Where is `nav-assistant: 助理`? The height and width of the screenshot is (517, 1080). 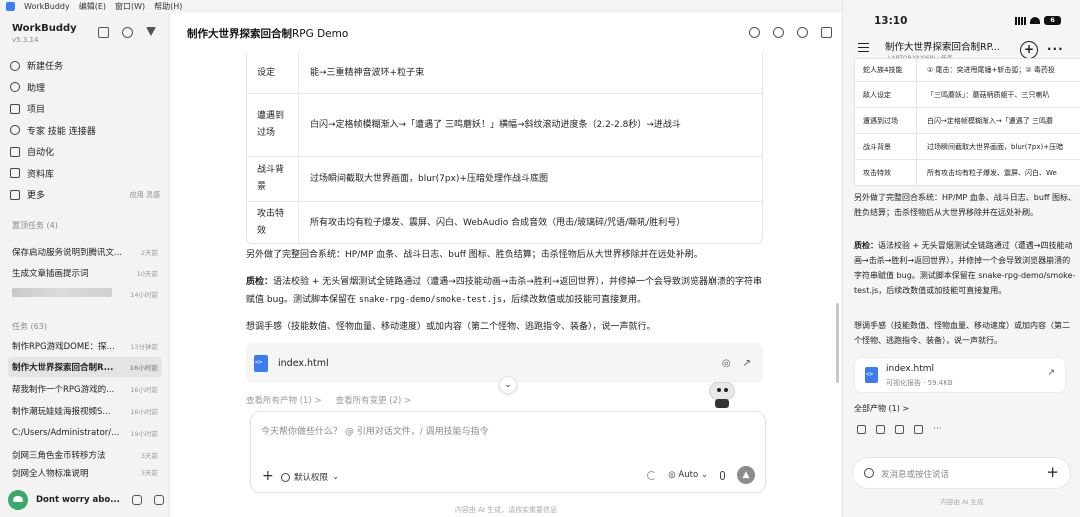 nav-assistant: 助理 is located at coordinates (85, 88).